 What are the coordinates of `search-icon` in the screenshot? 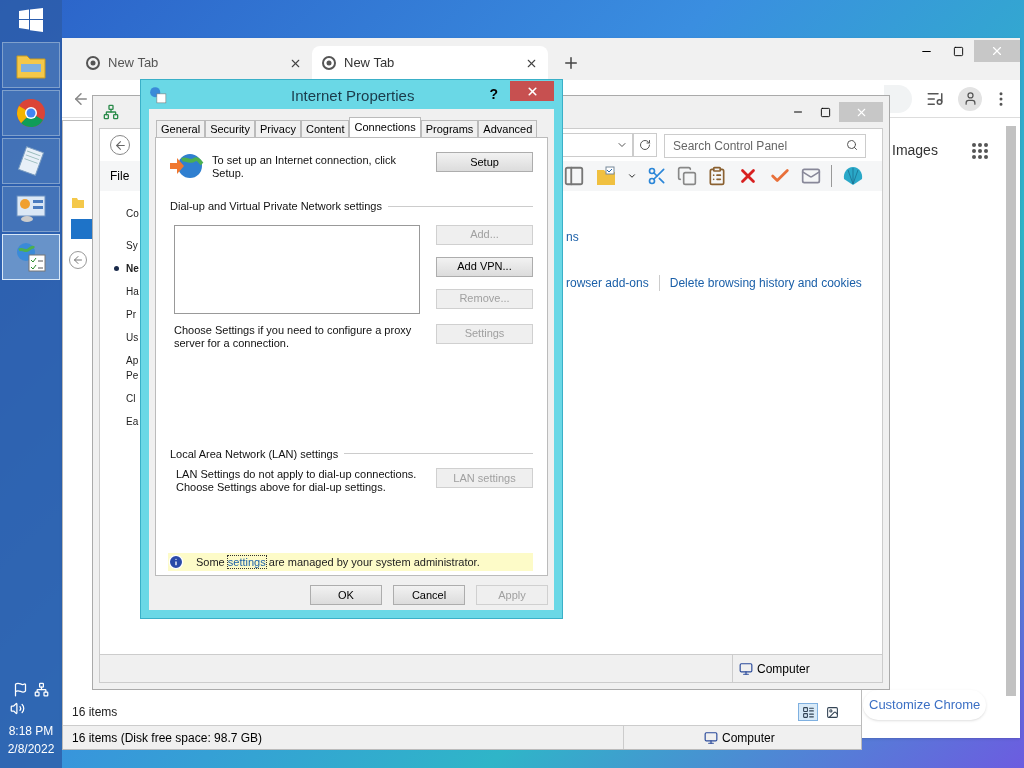 It's located at (852, 145).